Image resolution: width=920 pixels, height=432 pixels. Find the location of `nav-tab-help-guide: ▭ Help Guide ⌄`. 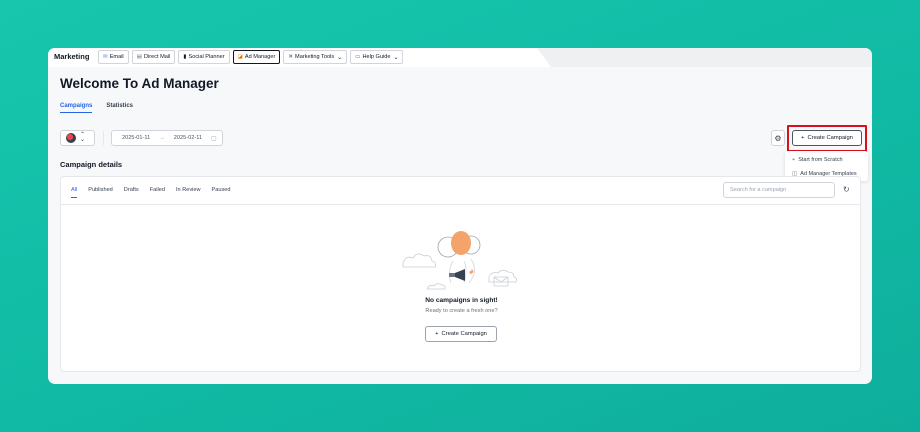

nav-tab-help-guide: ▭ Help Guide ⌄ is located at coordinates (377, 57).